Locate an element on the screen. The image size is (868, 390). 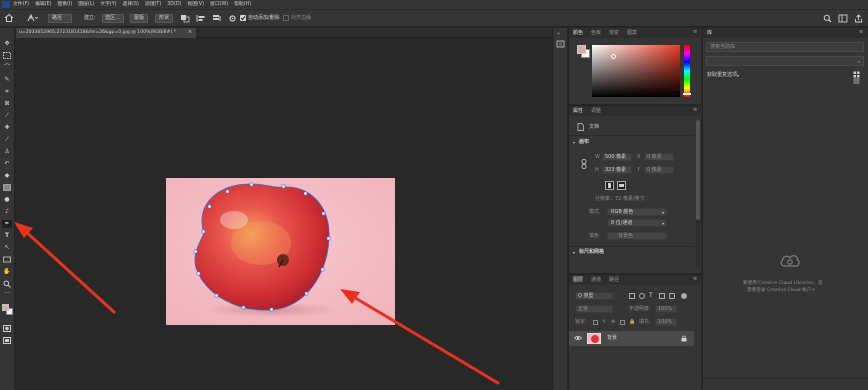
color-panel-tab-1: 色板 is located at coordinates (596, 33).